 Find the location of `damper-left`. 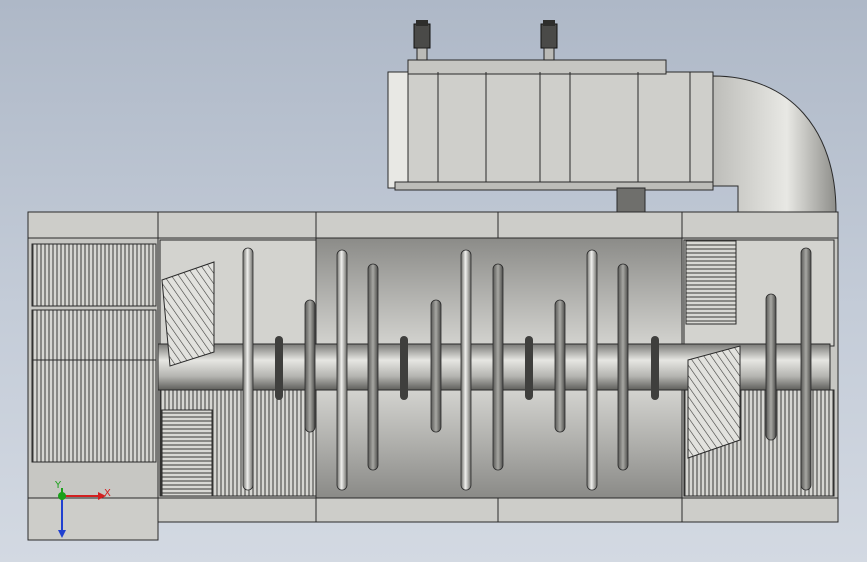

damper-left is located at coordinates (188, 314).